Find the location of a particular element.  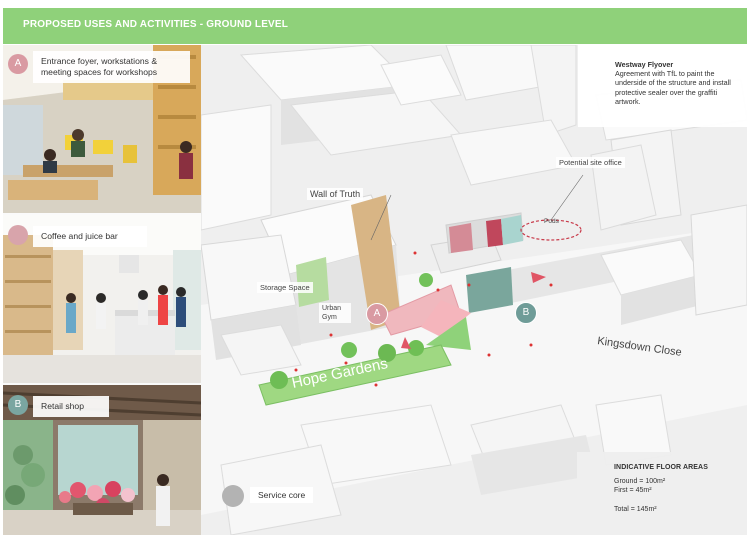

label-storage: Storage Space is located at coordinates (285, 287).